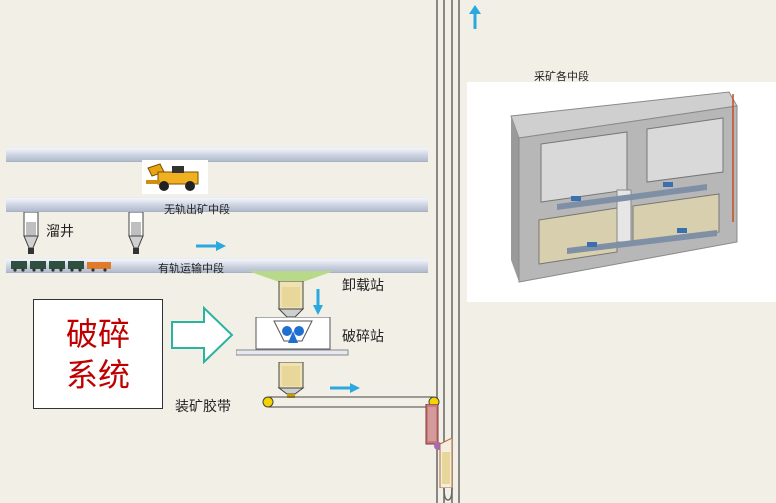  Describe the element at coordinates (624, 187) in the screenshot. I see `stope-3d-illustration` at that location.